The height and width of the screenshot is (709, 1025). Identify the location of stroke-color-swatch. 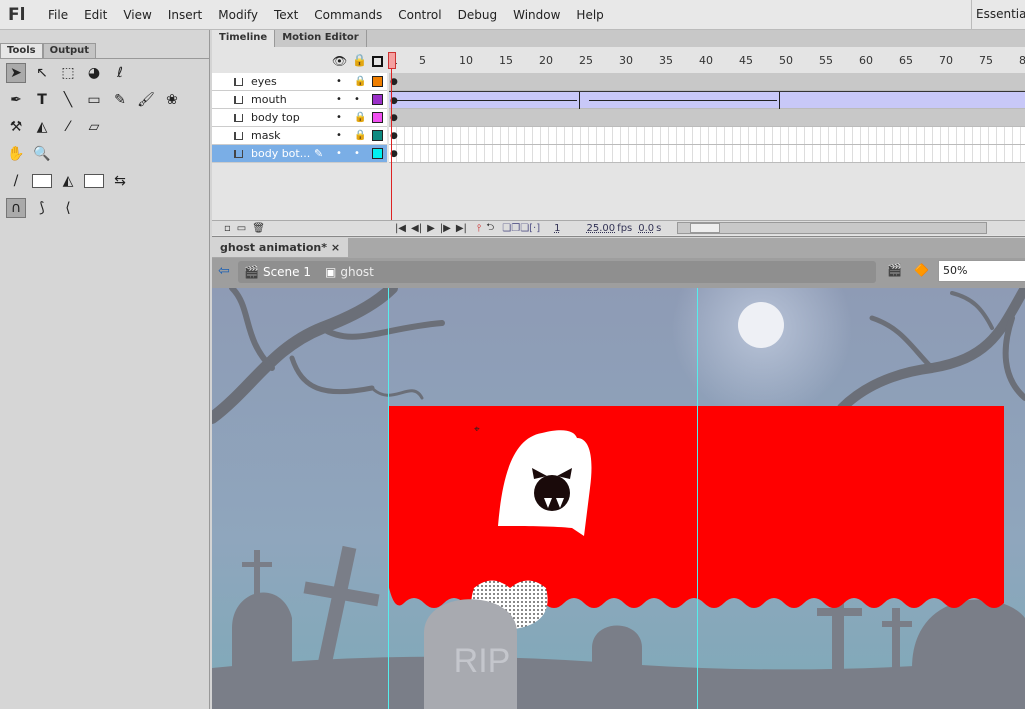
(42, 180).